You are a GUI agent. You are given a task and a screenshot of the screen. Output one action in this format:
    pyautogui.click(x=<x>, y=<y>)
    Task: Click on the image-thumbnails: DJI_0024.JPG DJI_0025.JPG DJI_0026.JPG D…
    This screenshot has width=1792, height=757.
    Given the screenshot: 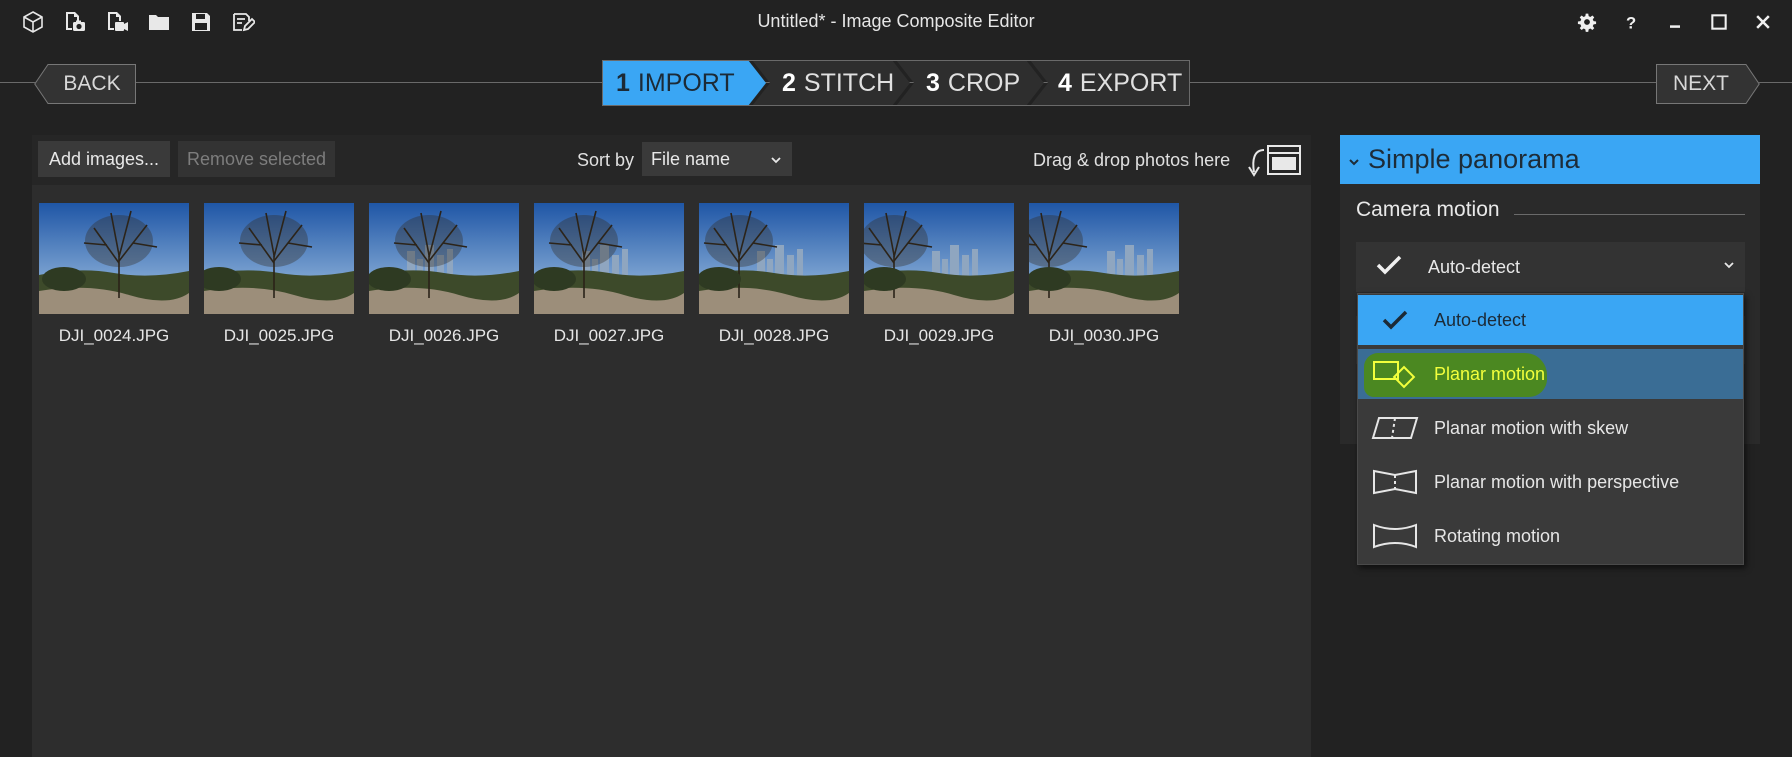 What is the action you would take?
    pyautogui.click(x=609, y=274)
    